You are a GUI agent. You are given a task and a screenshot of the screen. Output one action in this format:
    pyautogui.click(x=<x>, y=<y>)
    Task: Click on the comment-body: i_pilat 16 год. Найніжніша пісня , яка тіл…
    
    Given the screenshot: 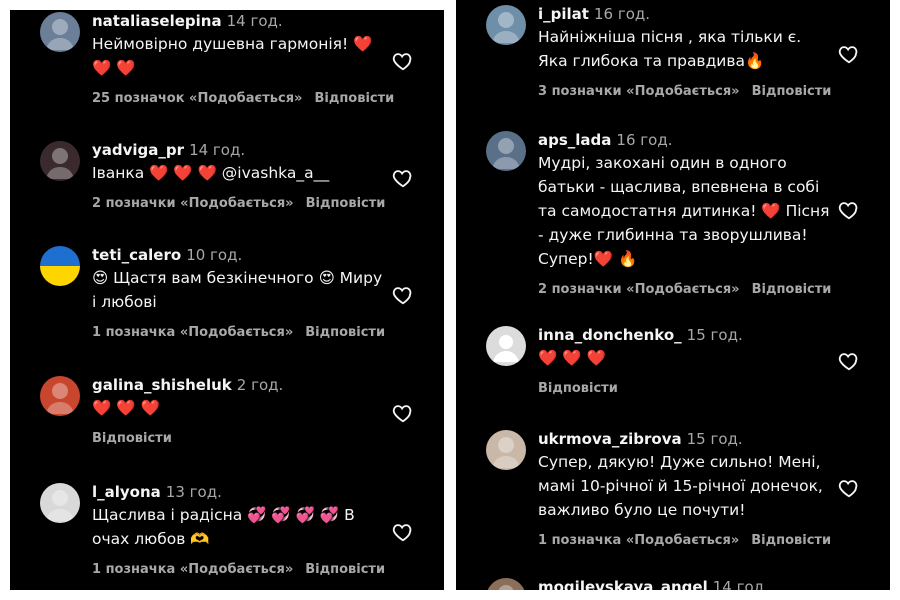 What is the action you would take?
    pyautogui.click(x=685, y=52)
    